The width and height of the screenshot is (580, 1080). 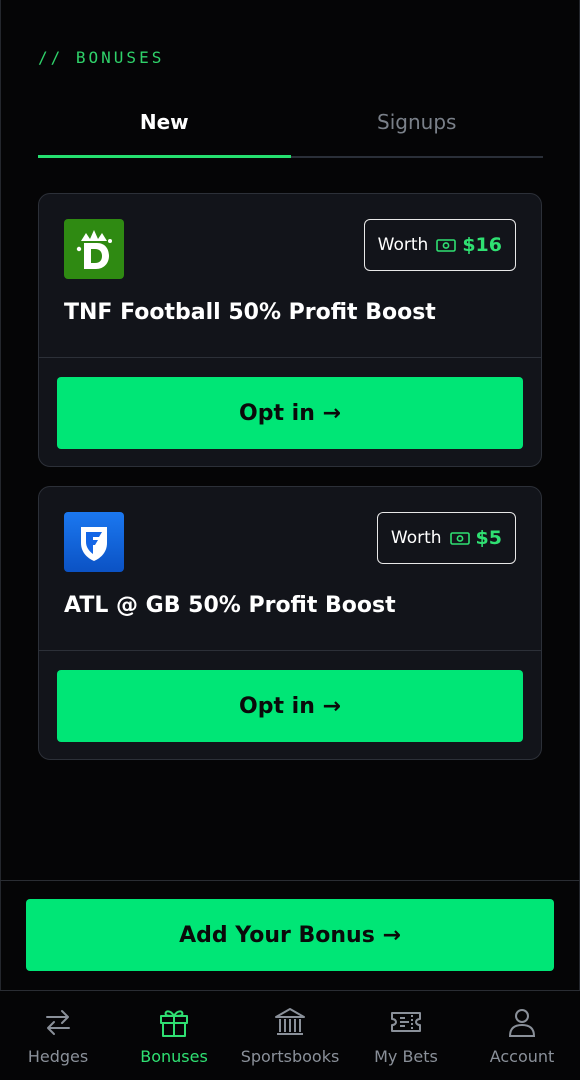 I want to click on draftkings-logo-icon, so click(x=94, y=249).